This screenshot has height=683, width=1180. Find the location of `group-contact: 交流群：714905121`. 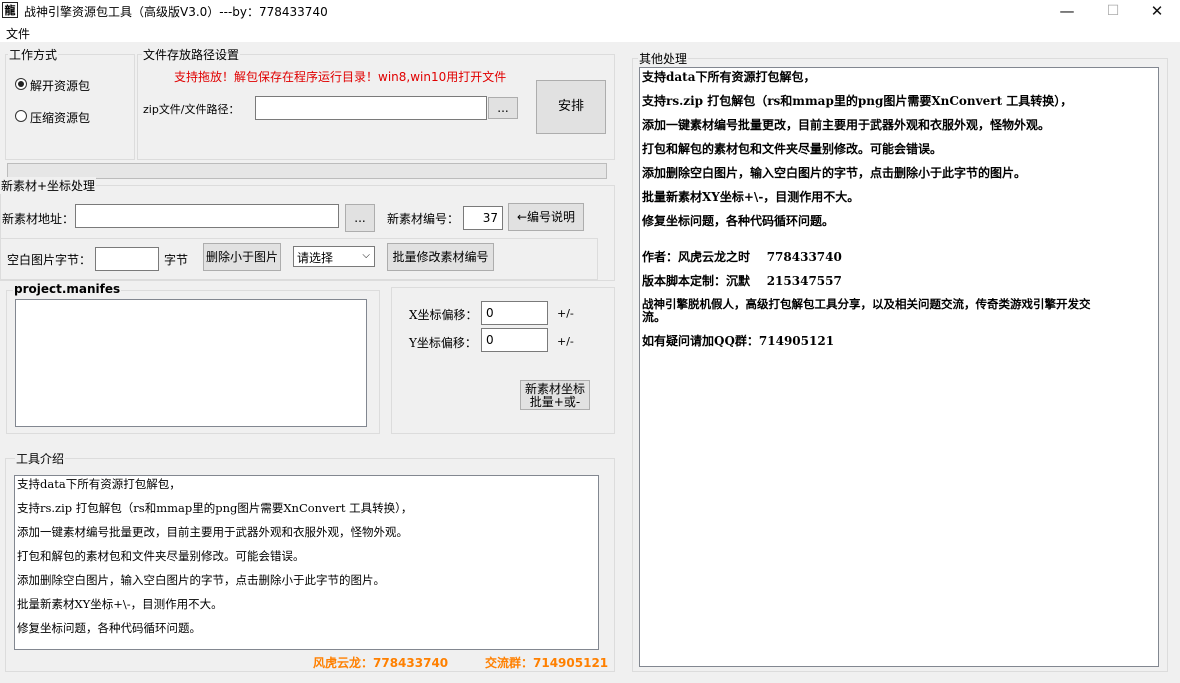

group-contact: 交流群：714905121 is located at coordinates (547, 663).